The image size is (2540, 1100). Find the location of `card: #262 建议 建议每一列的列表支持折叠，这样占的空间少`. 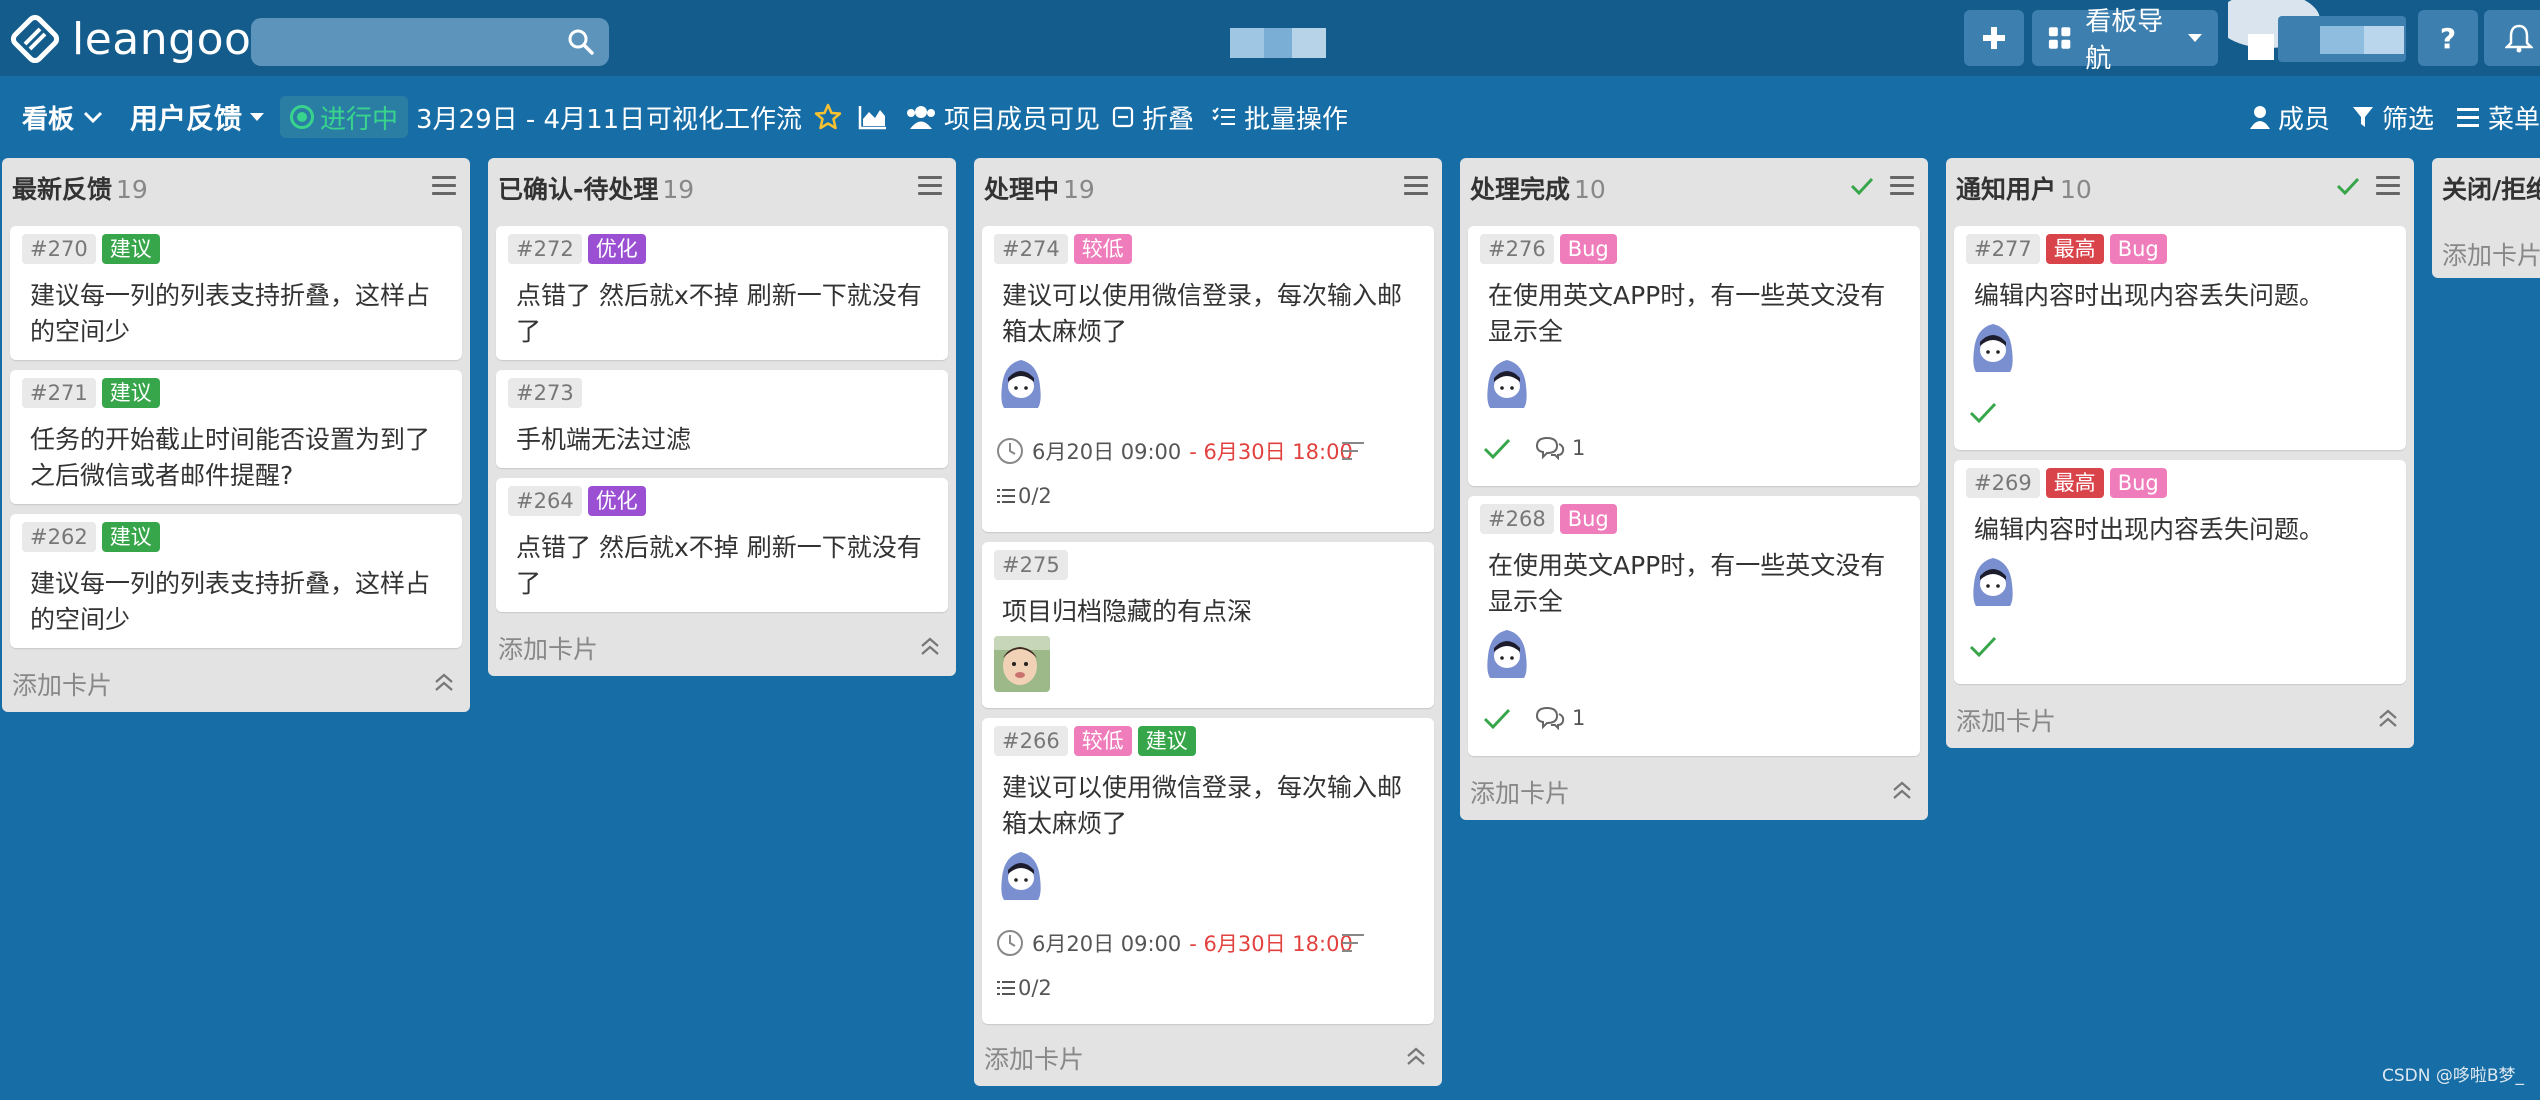

card: #262 建议 建议每一列的列表支持折叠，这样占的空间少 is located at coordinates (236, 581).